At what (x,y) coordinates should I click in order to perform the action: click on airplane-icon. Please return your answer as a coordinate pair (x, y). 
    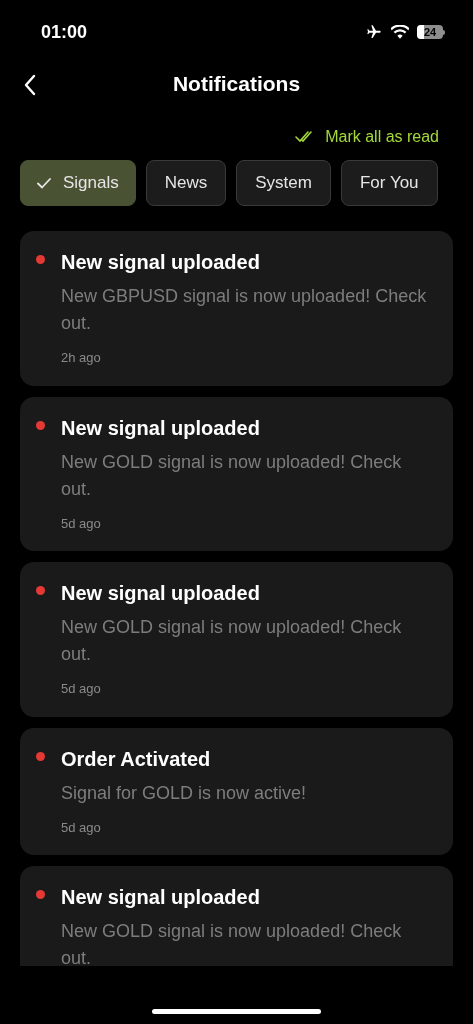
    Looking at the image, I should click on (374, 32).